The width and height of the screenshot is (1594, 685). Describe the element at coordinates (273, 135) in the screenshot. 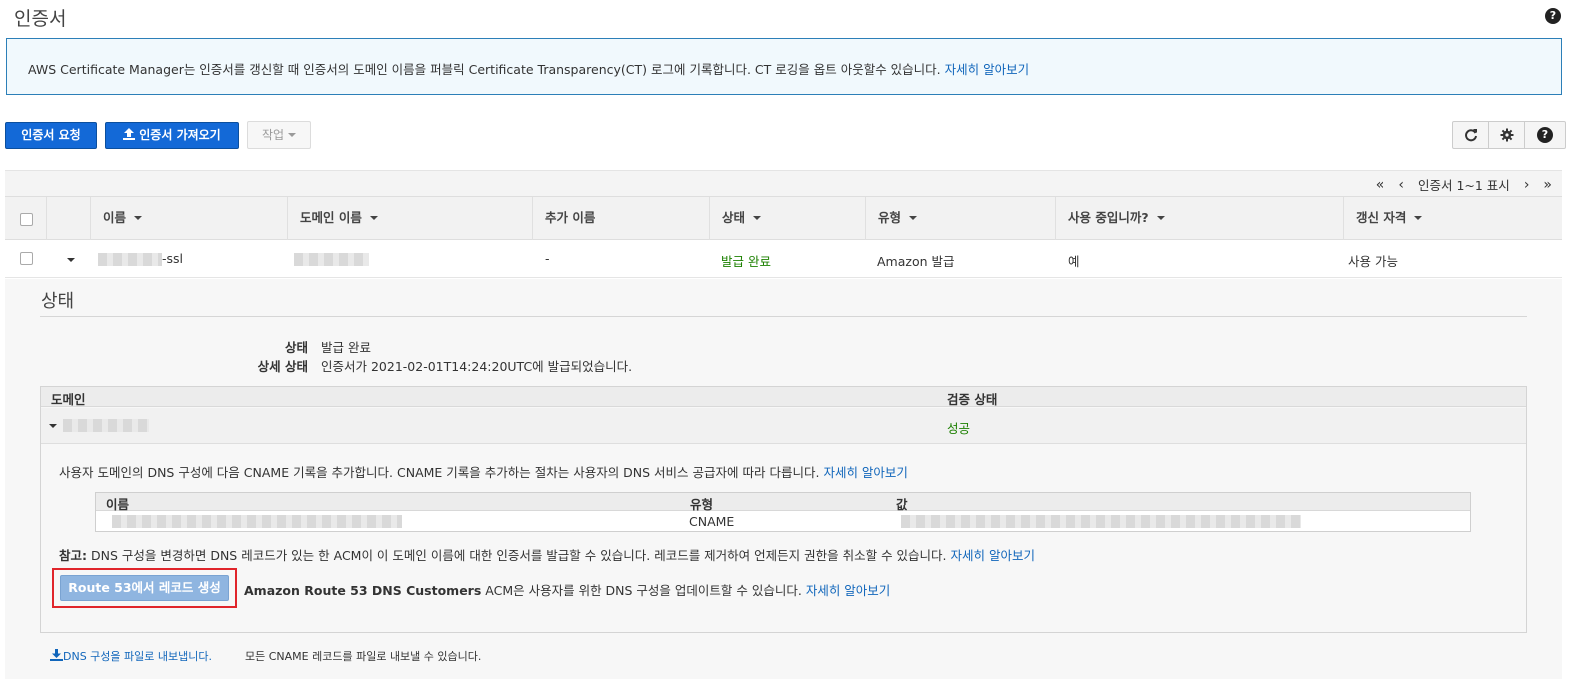

I see `actions-label: 작업` at that location.